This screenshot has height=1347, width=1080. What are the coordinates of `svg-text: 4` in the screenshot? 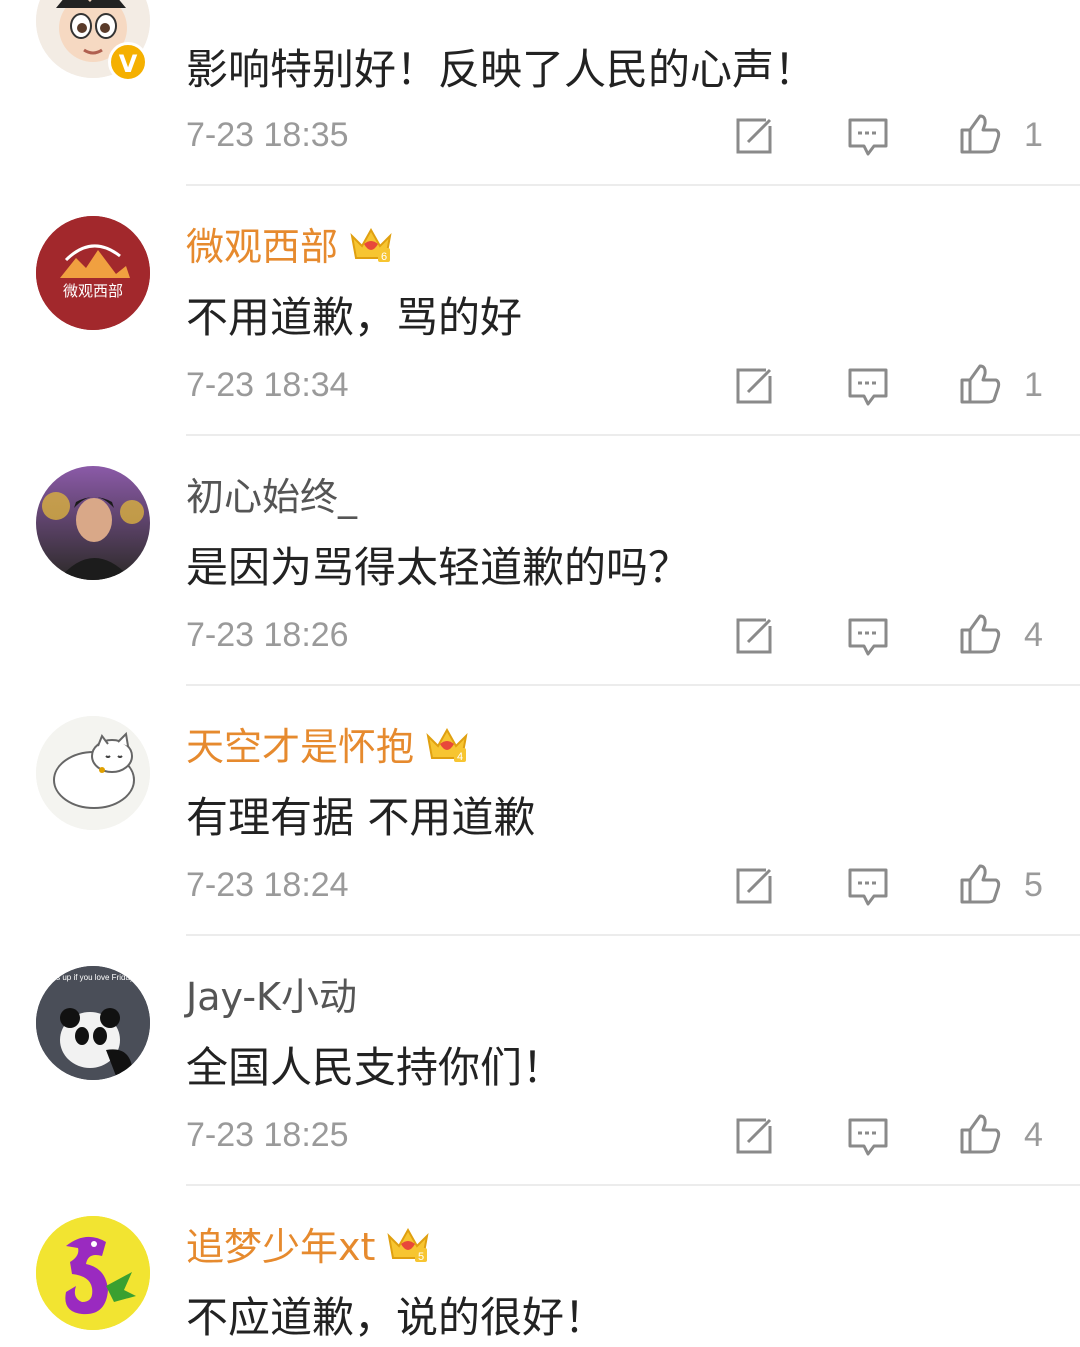 It's located at (460, 757).